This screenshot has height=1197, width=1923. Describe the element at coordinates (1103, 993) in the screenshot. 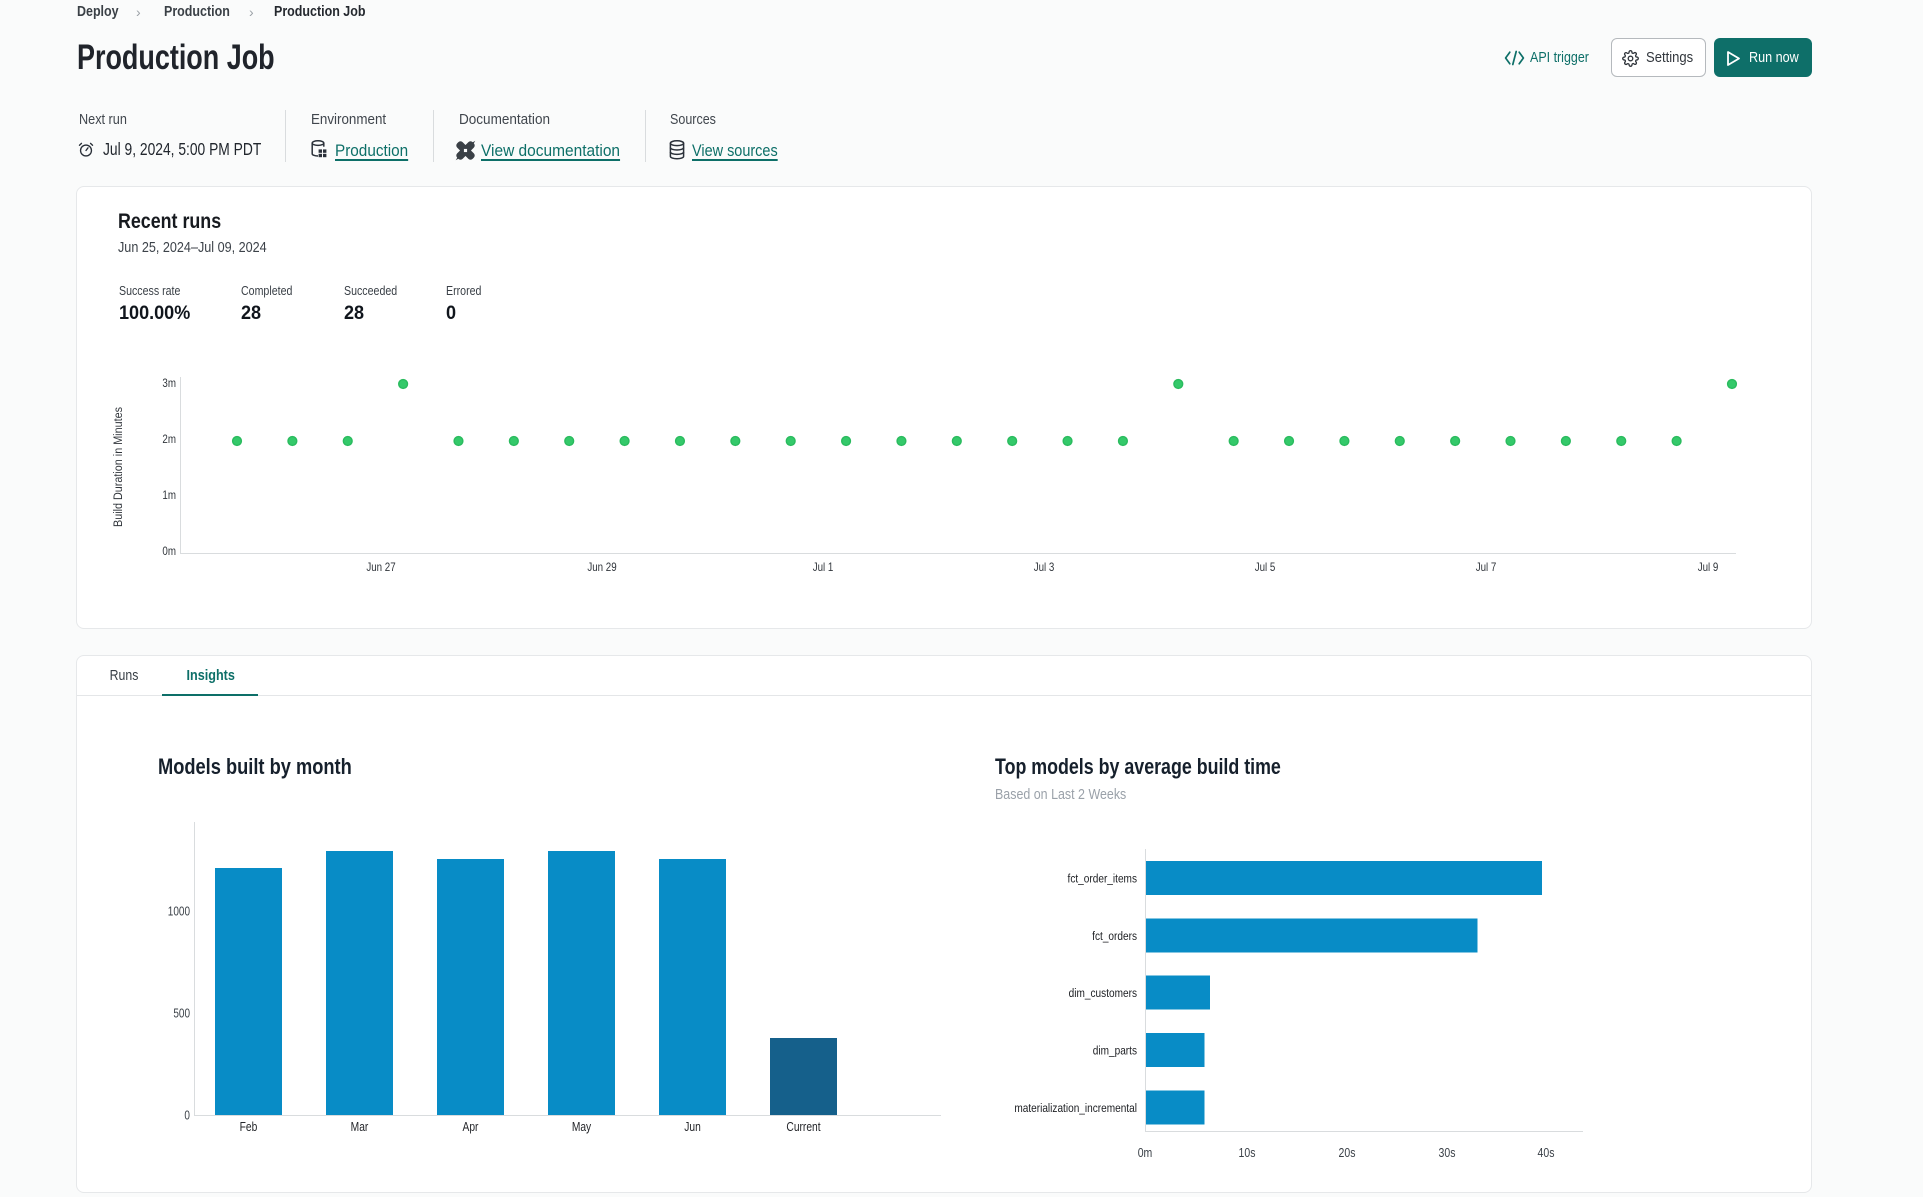

I see `svg-text: dim_customers` at that location.